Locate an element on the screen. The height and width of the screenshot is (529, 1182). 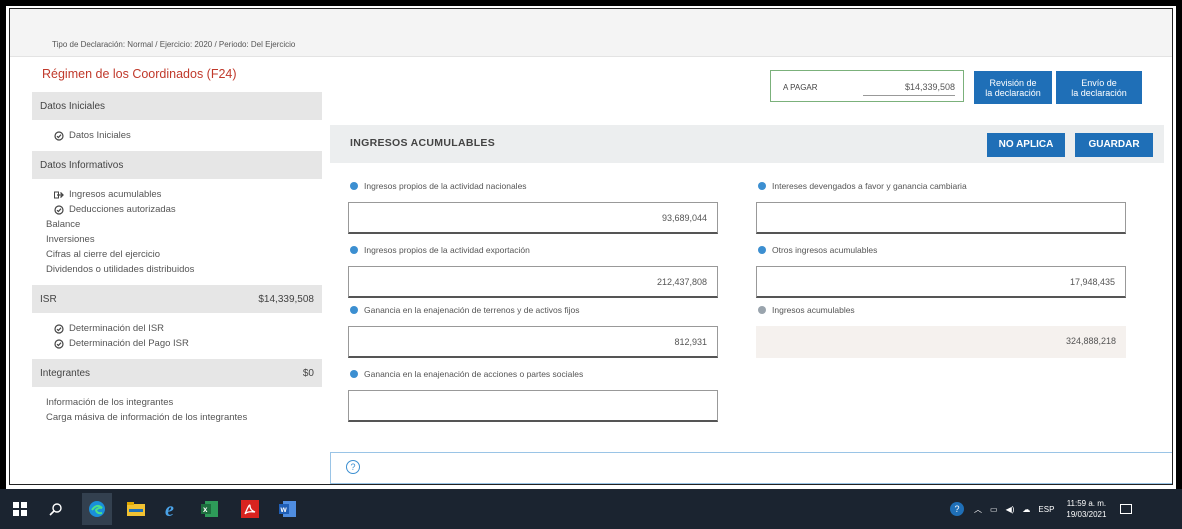
clock-time: 11:59 a. m. is located at coordinates (1086, 503).